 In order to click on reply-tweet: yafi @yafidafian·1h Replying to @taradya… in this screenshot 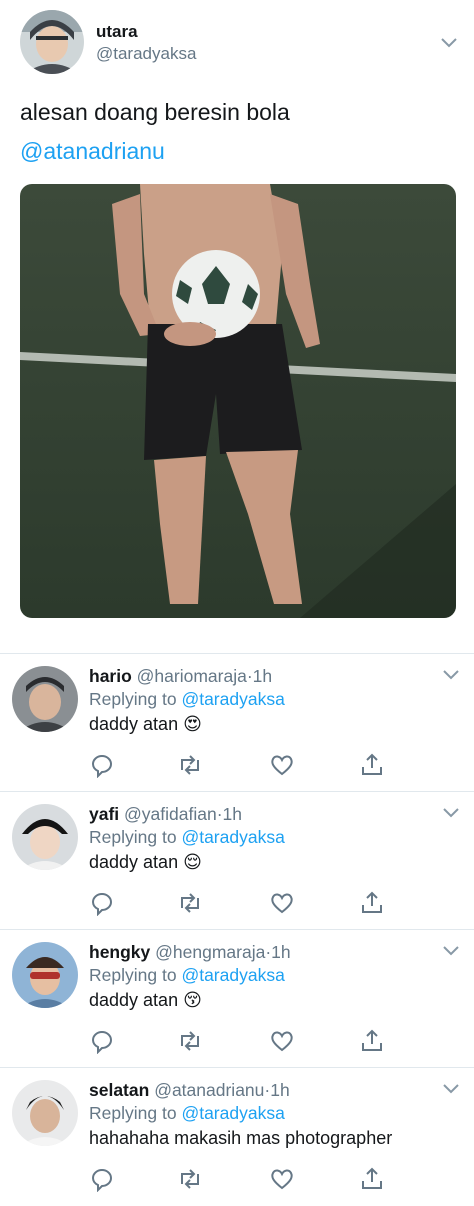, I will do `click(237, 861)`.